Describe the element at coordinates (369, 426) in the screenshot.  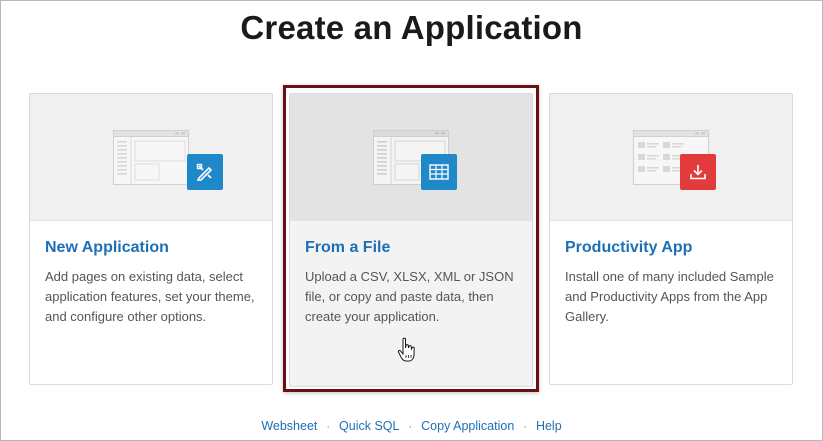
I see `quick-sql-link: Quick SQL` at that location.